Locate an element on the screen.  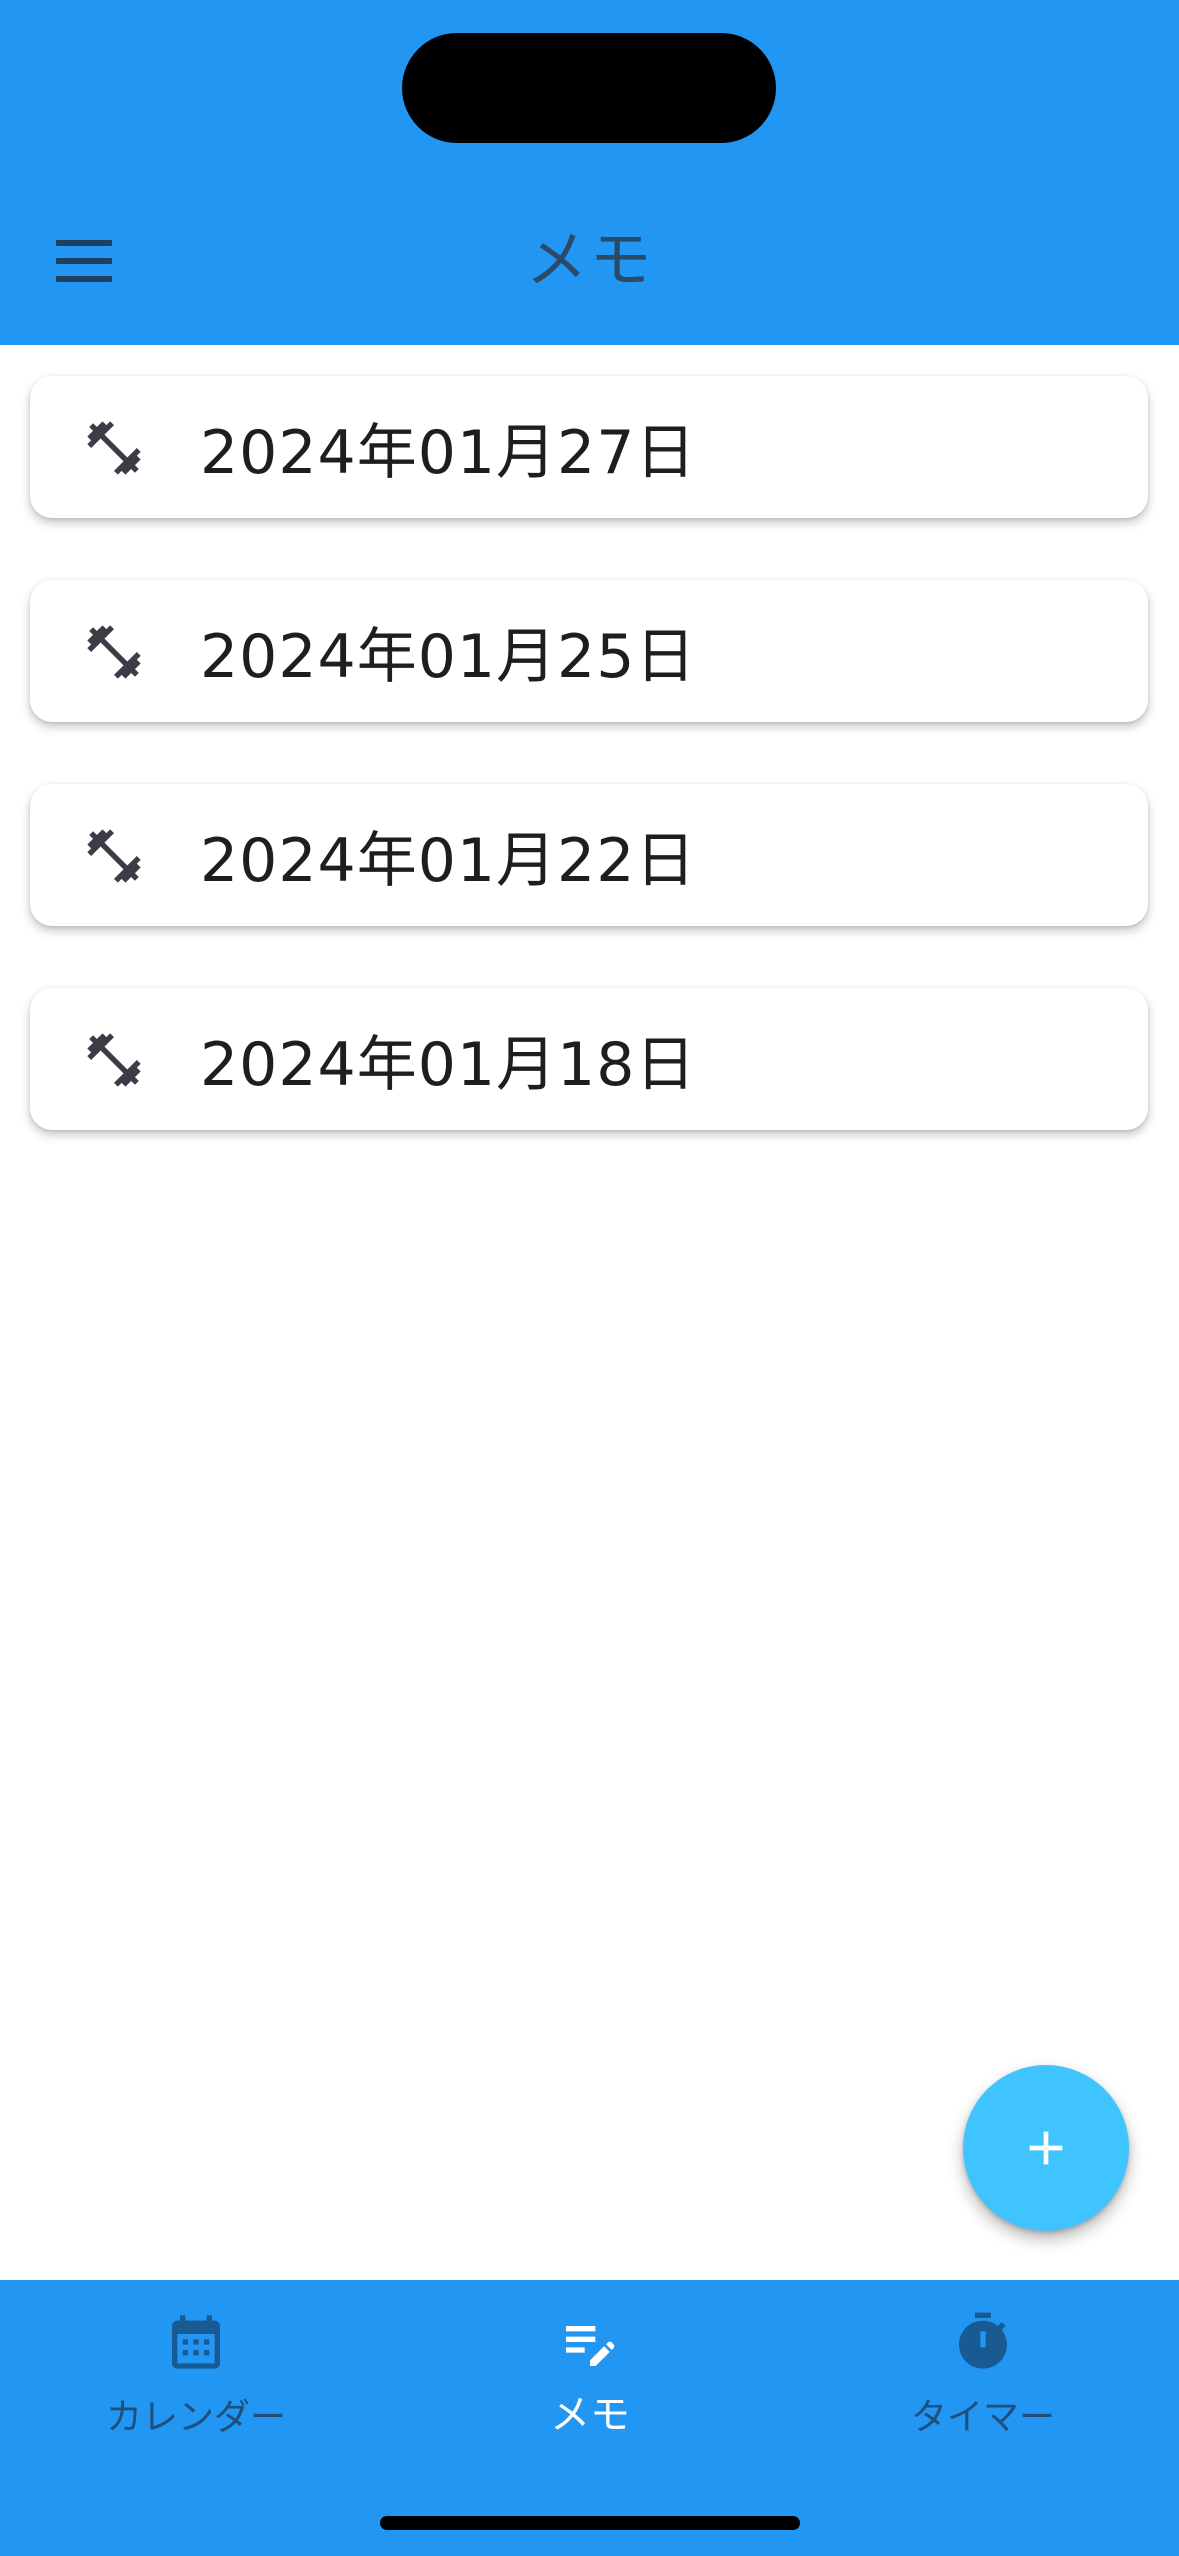
memo-date: 2024年01月18日 is located at coordinates (448, 1064).